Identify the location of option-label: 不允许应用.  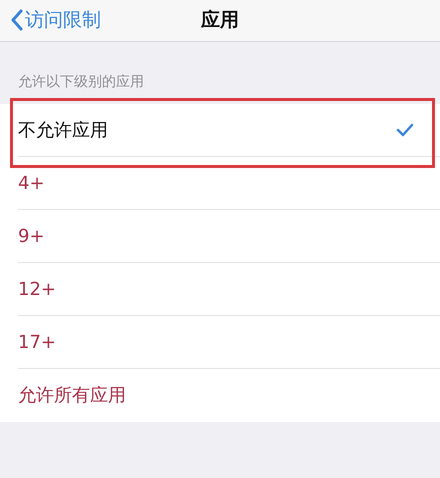
(63, 130).